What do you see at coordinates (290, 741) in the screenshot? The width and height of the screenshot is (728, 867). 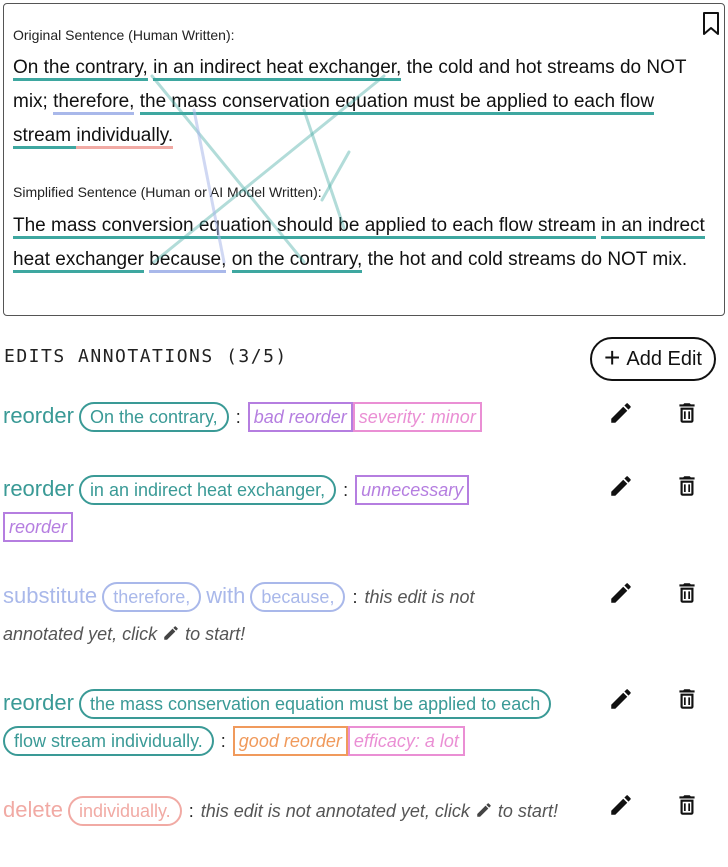 I see `annotation-tag: good reorder` at bounding box center [290, 741].